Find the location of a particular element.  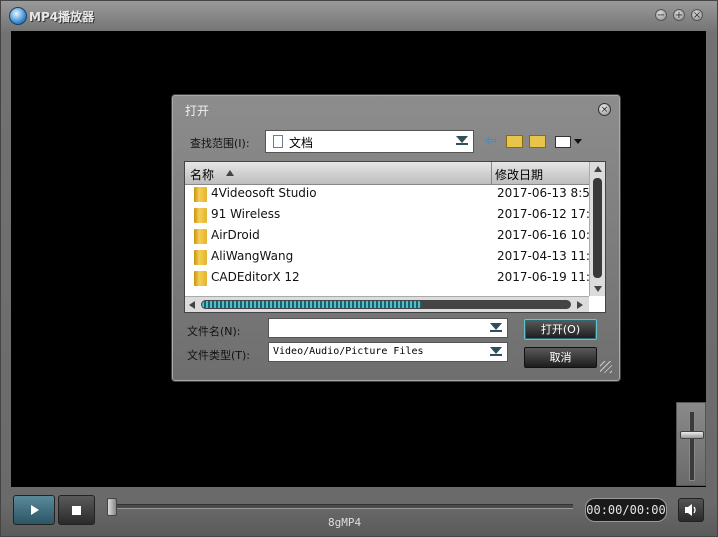

list-item: 91 Wireless 2017-06-12 17:2 is located at coordinates (391, 215).